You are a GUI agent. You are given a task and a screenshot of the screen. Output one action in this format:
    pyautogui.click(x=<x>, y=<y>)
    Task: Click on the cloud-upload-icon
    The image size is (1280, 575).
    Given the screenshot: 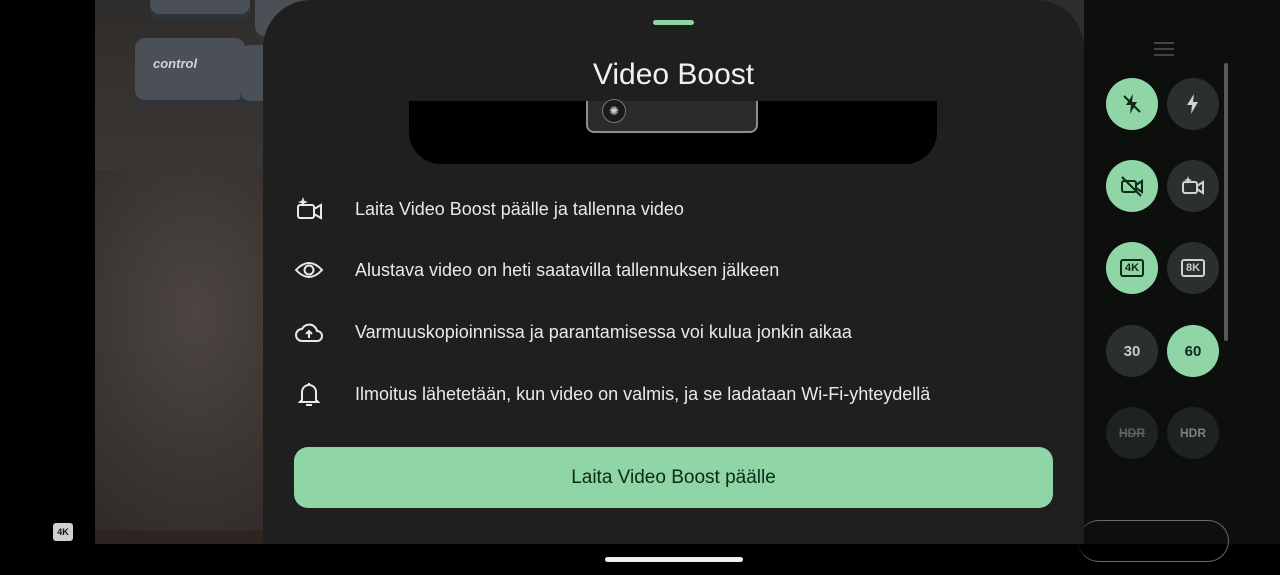 What is the action you would take?
    pyautogui.click(x=309, y=332)
    